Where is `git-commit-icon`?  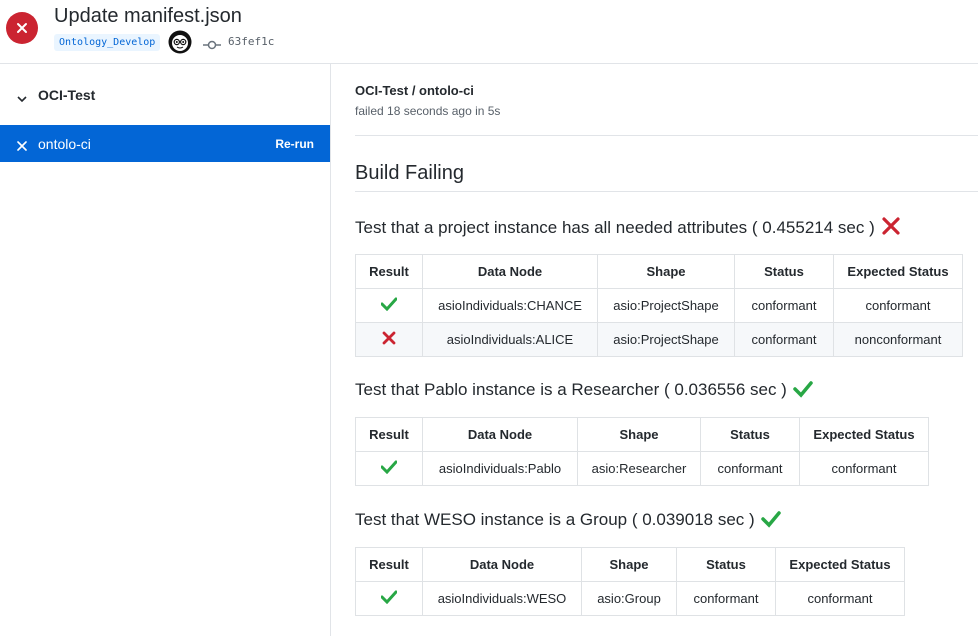 git-commit-icon is located at coordinates (212, 46).